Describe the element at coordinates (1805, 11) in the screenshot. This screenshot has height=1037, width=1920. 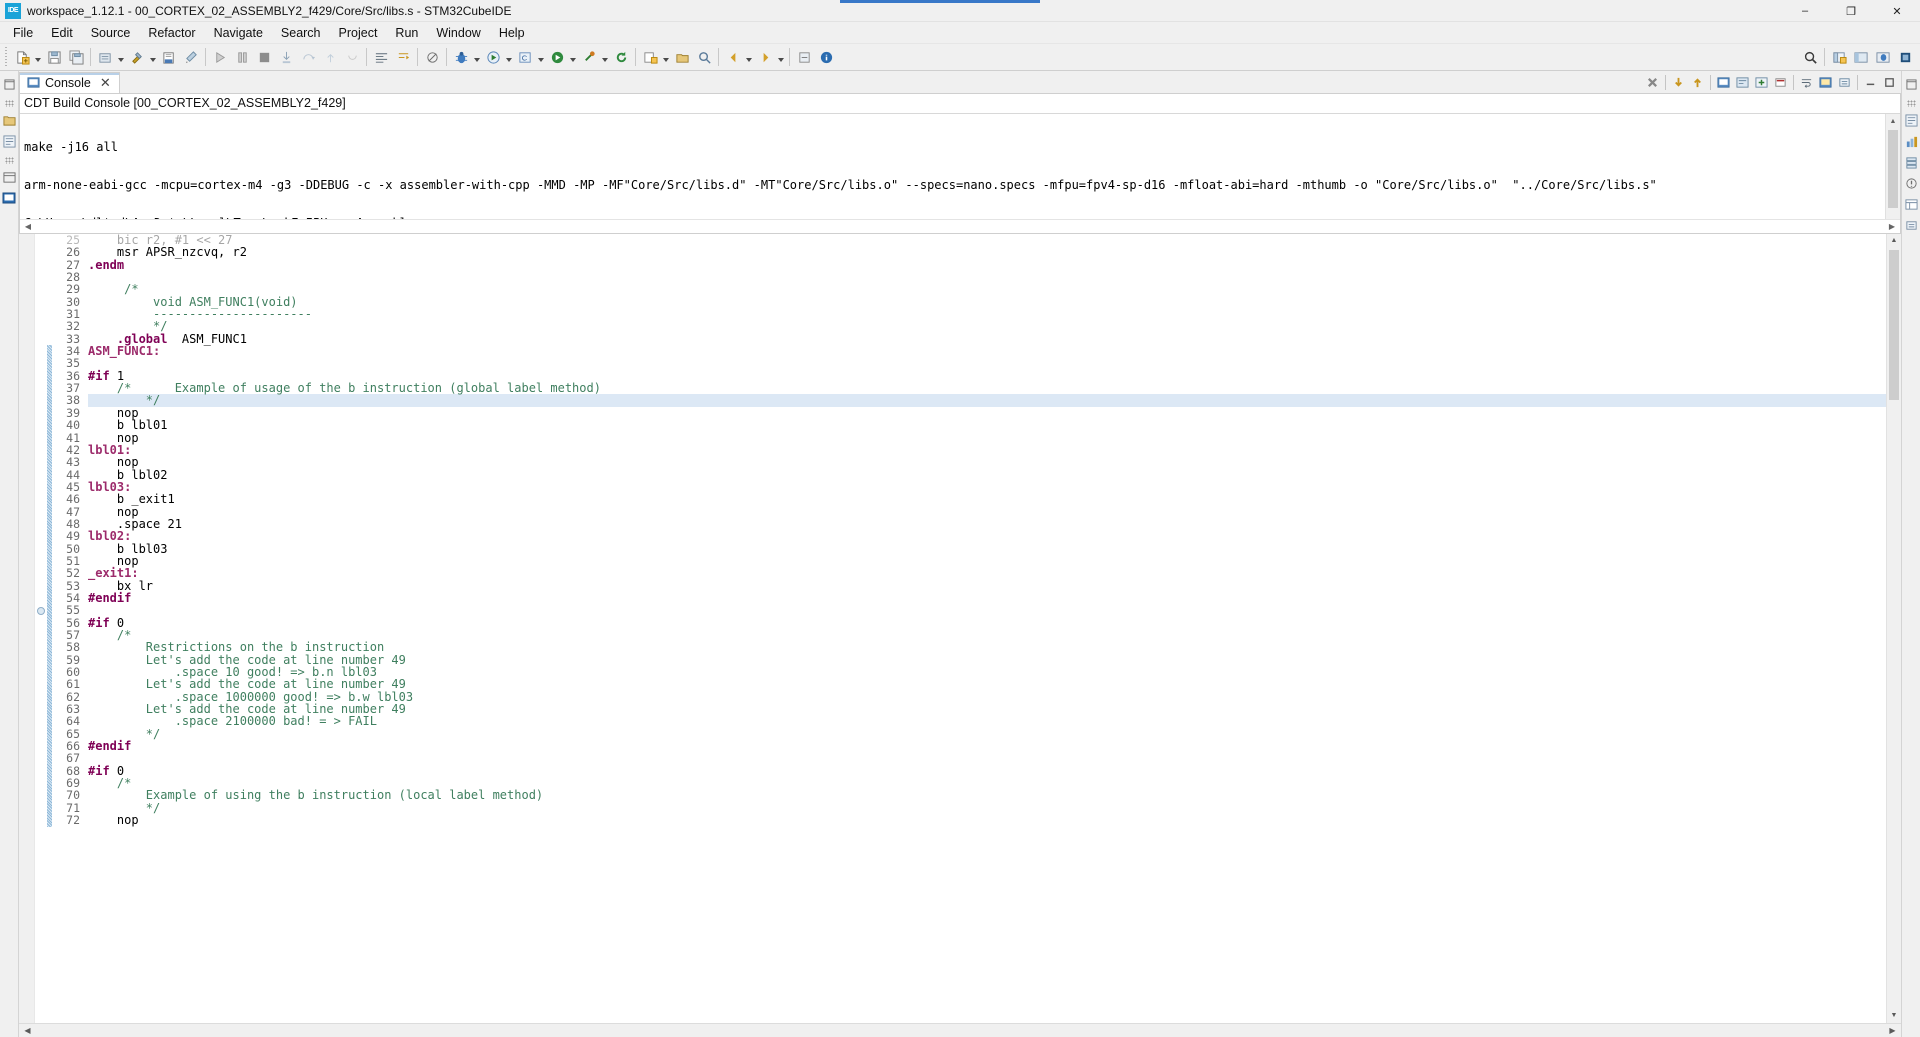
I see `minimize-button: –` at that location.